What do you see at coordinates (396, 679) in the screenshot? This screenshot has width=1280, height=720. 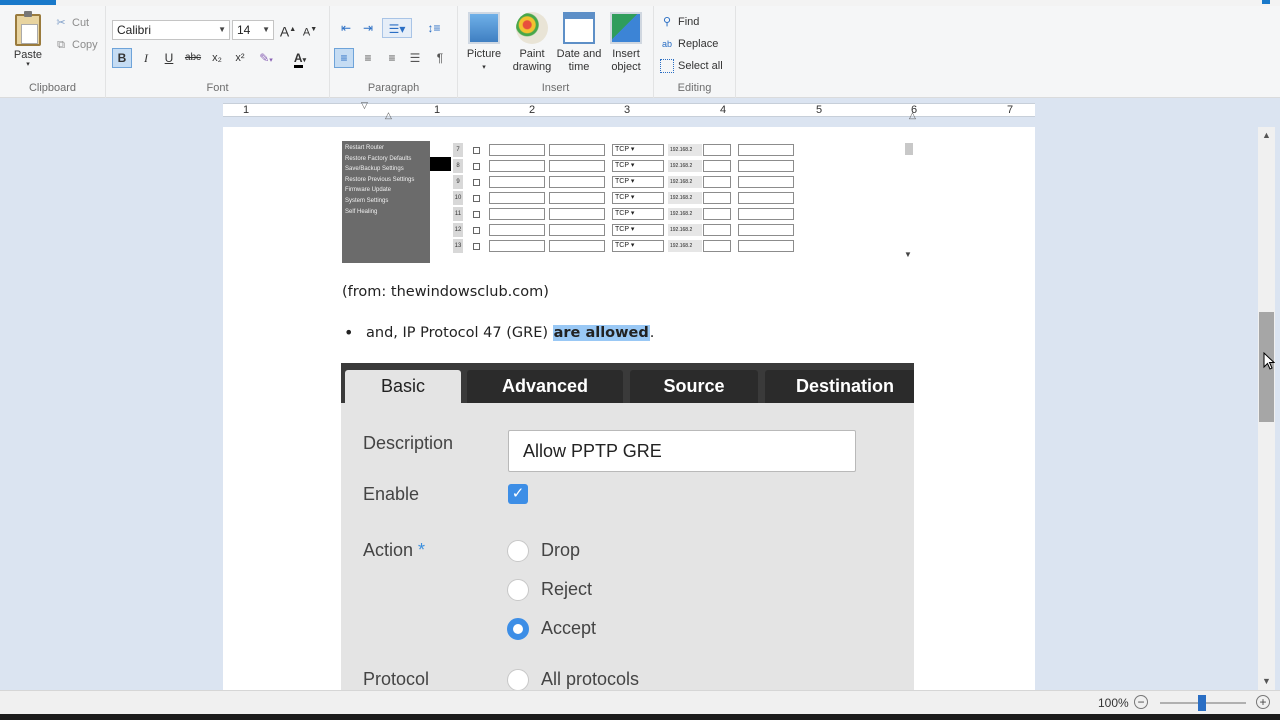 I see `protocol-label: Protocol` at bounding box center [396, 679].